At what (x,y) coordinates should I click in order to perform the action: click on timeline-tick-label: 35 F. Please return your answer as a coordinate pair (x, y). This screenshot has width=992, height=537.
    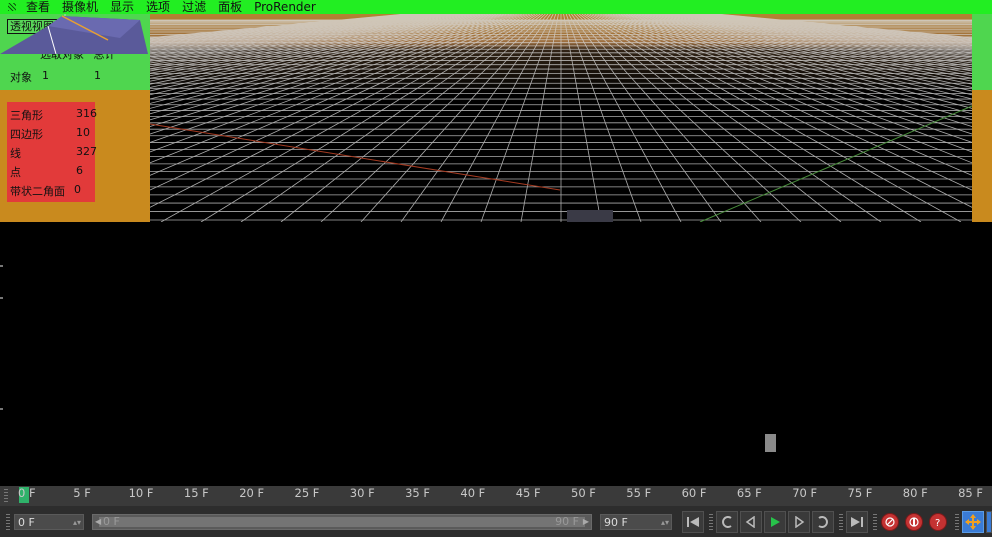
    Looking at the image, I should click on (417, 493).